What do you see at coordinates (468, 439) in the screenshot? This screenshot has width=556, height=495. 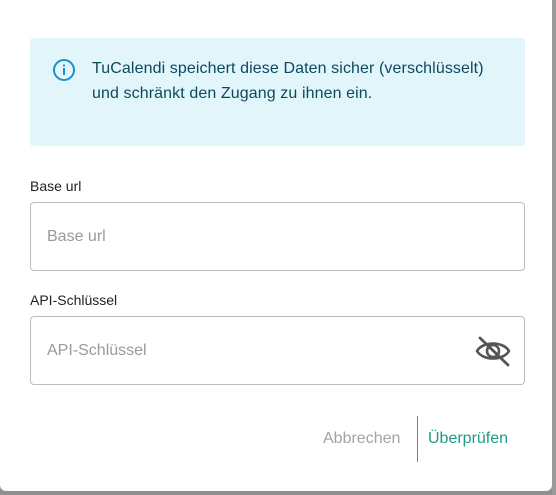 I see `verify-button: Überprüfen` at bounding box center [468, 439].